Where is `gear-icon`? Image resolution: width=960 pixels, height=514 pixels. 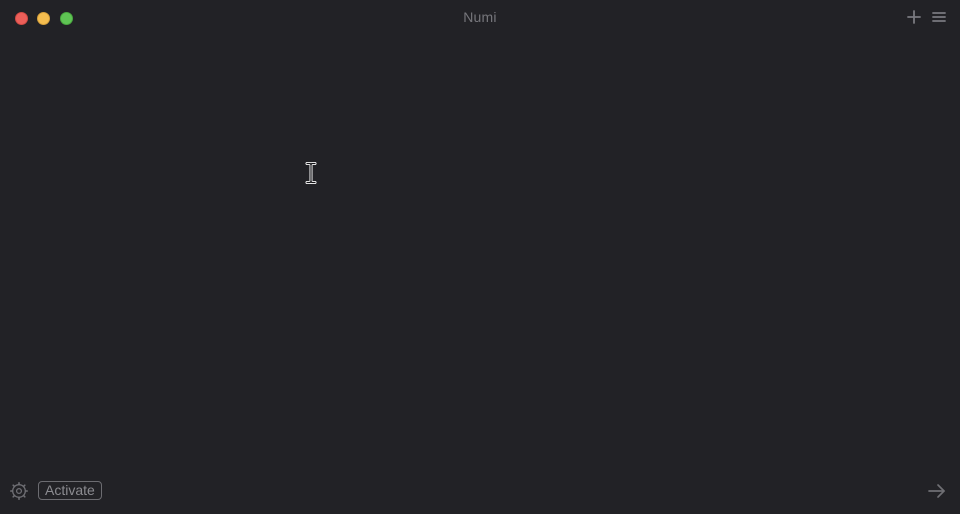
gear-icon is located at coordinates (19, 491).